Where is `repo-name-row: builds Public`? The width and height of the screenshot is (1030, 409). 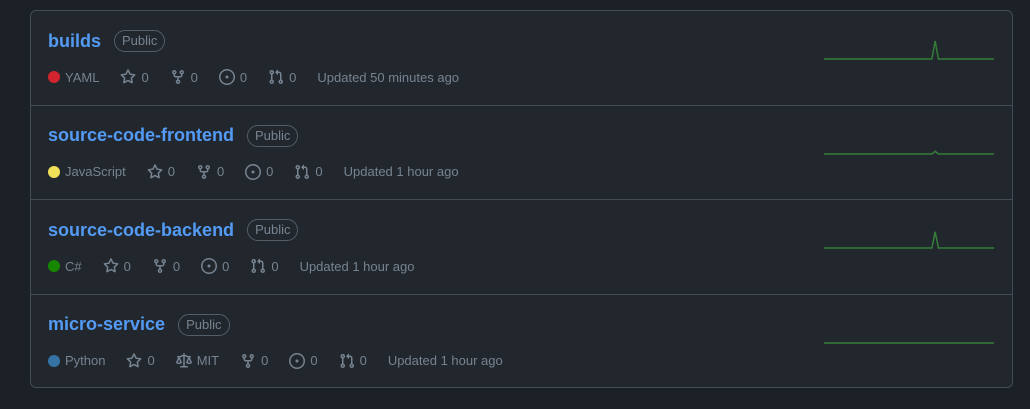
repo-name-row: builds Public is located at coordinates (107, 41).